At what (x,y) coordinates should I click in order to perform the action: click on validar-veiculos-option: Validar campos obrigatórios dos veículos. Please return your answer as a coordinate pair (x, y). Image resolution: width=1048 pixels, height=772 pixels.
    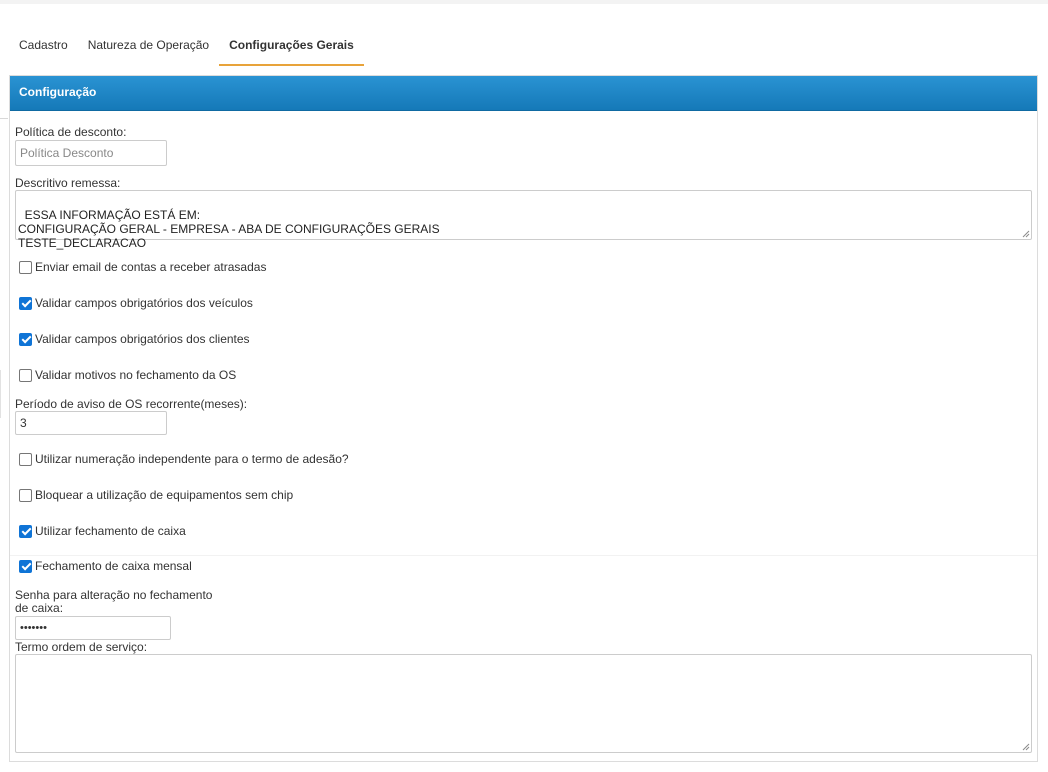
    Looking at the image, I should click on (136, 303).